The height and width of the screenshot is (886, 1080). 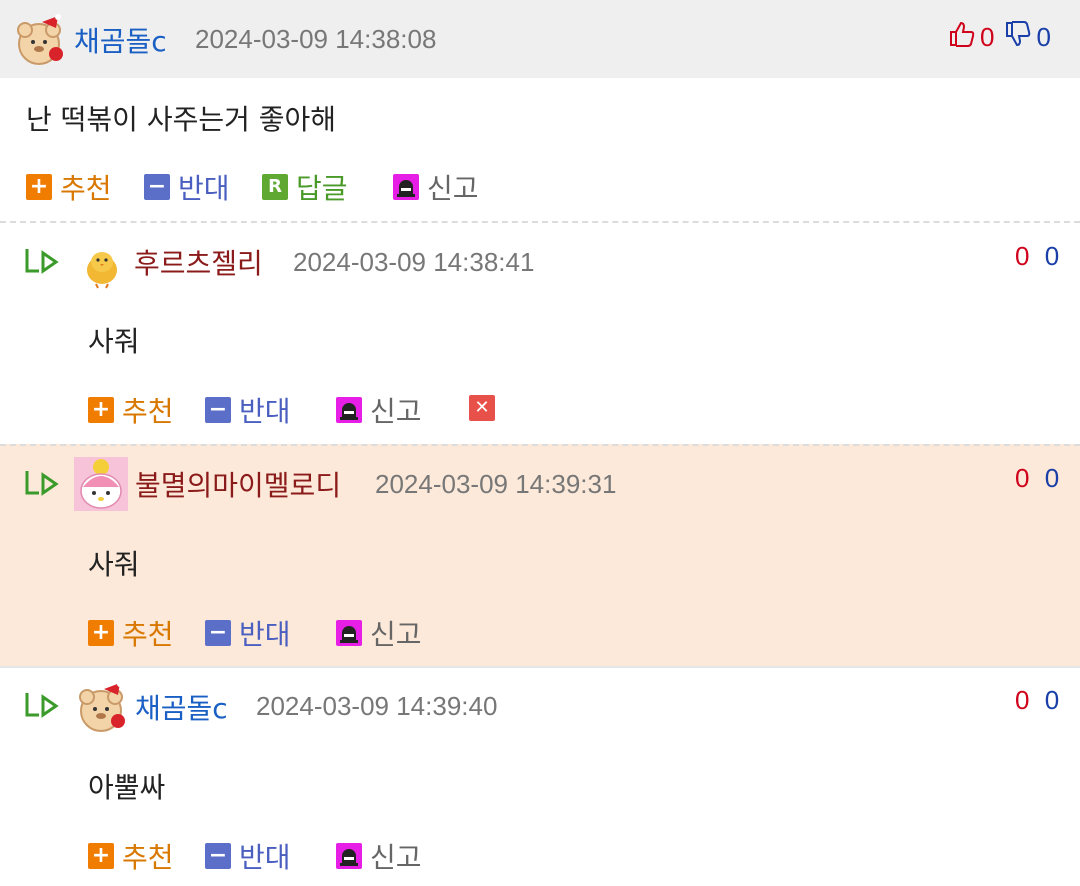 What do you see at coordinates (482, 408) in the screenshot?
I see `close-icon: ✕` at bounding box center [482, 408].